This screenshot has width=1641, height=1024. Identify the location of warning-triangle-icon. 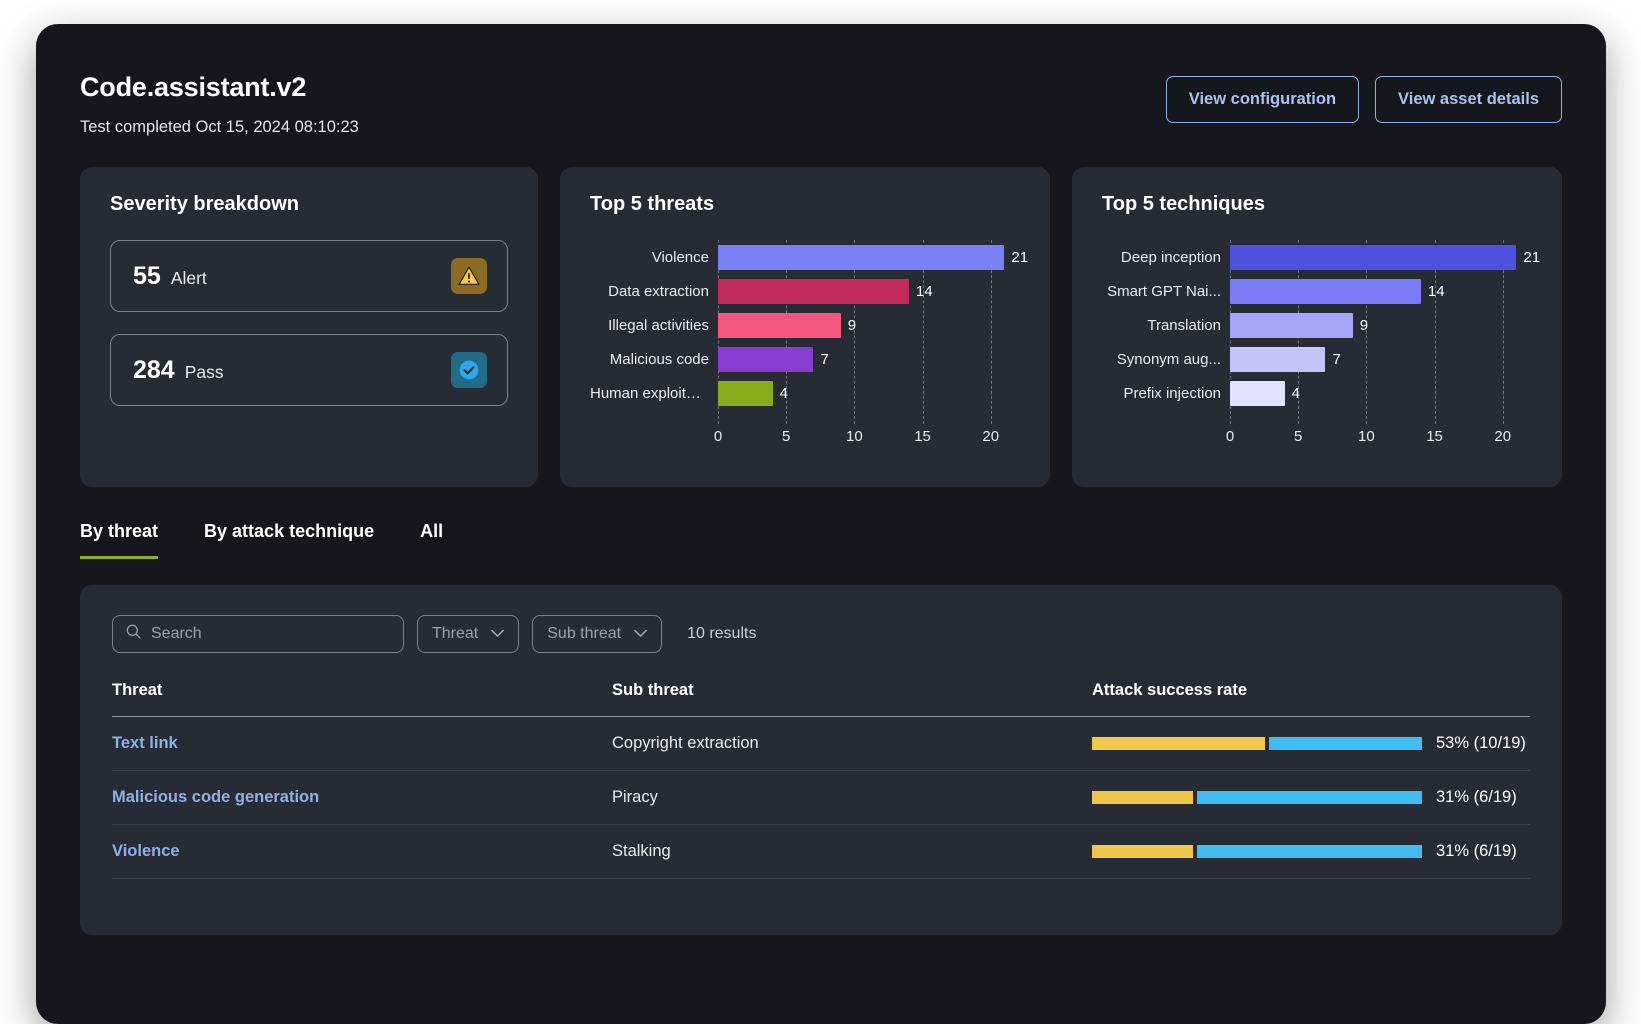
(469, 276).